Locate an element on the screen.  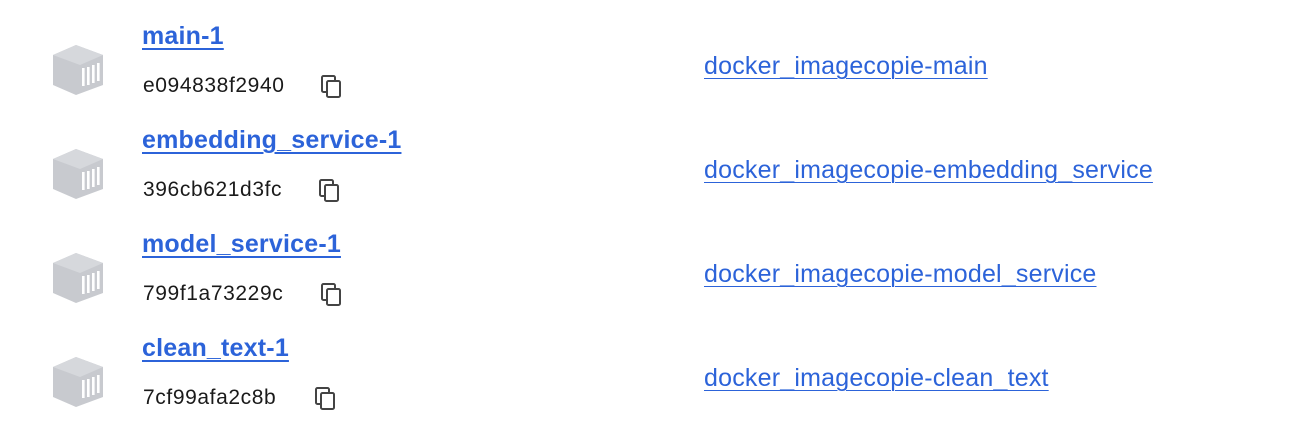
container-id: 799f1a73229c is located at coordinates (213, 293).